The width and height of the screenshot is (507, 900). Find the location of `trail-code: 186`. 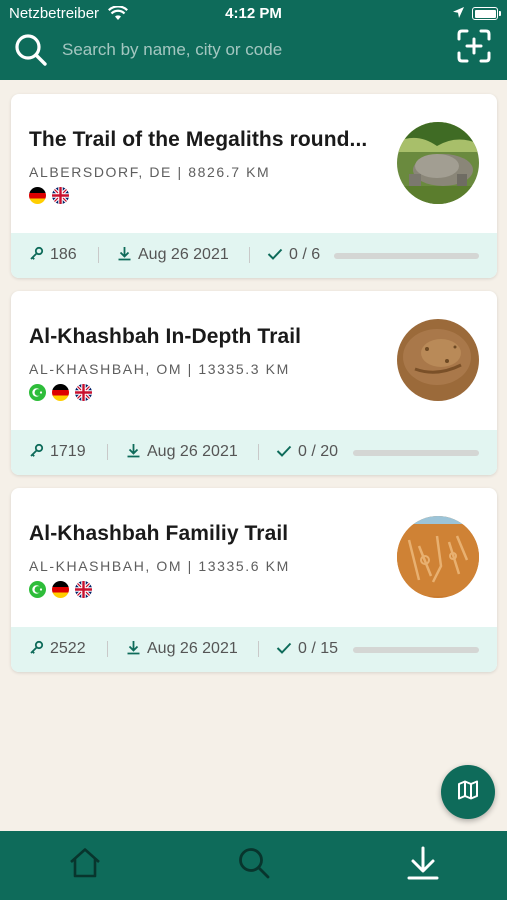

trail-code: 186 is located at coordinates (53, 255).